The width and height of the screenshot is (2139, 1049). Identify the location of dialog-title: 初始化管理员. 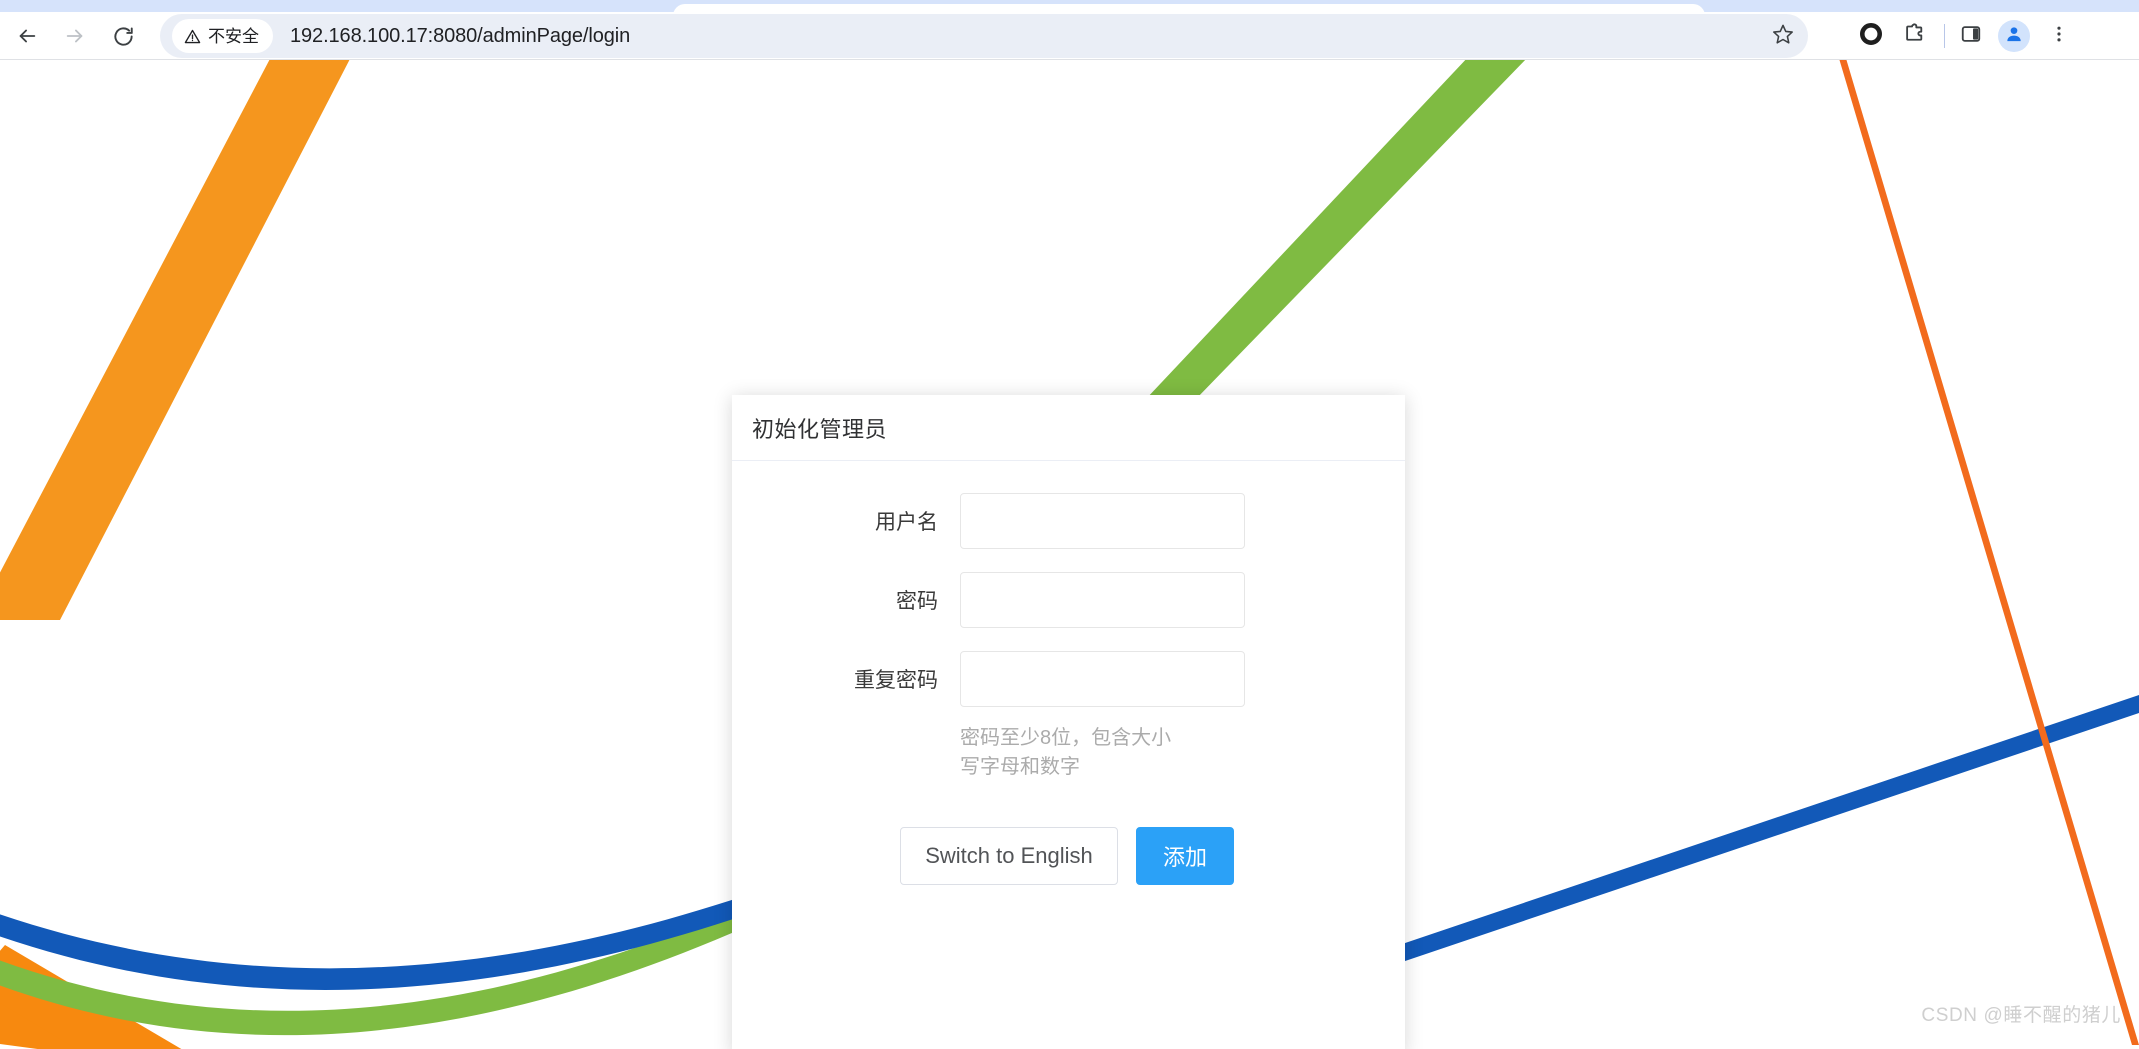
(820, 429).